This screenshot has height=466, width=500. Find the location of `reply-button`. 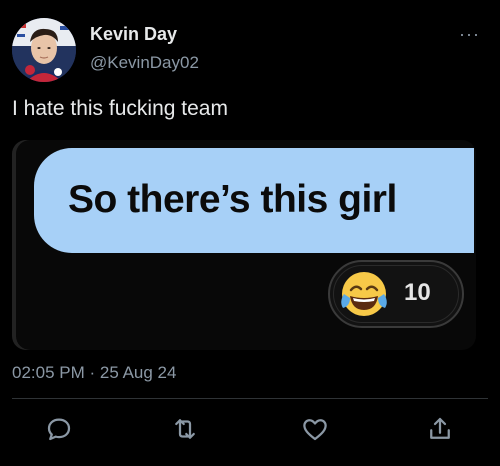

reply-button is located at coordinates (59, 429).